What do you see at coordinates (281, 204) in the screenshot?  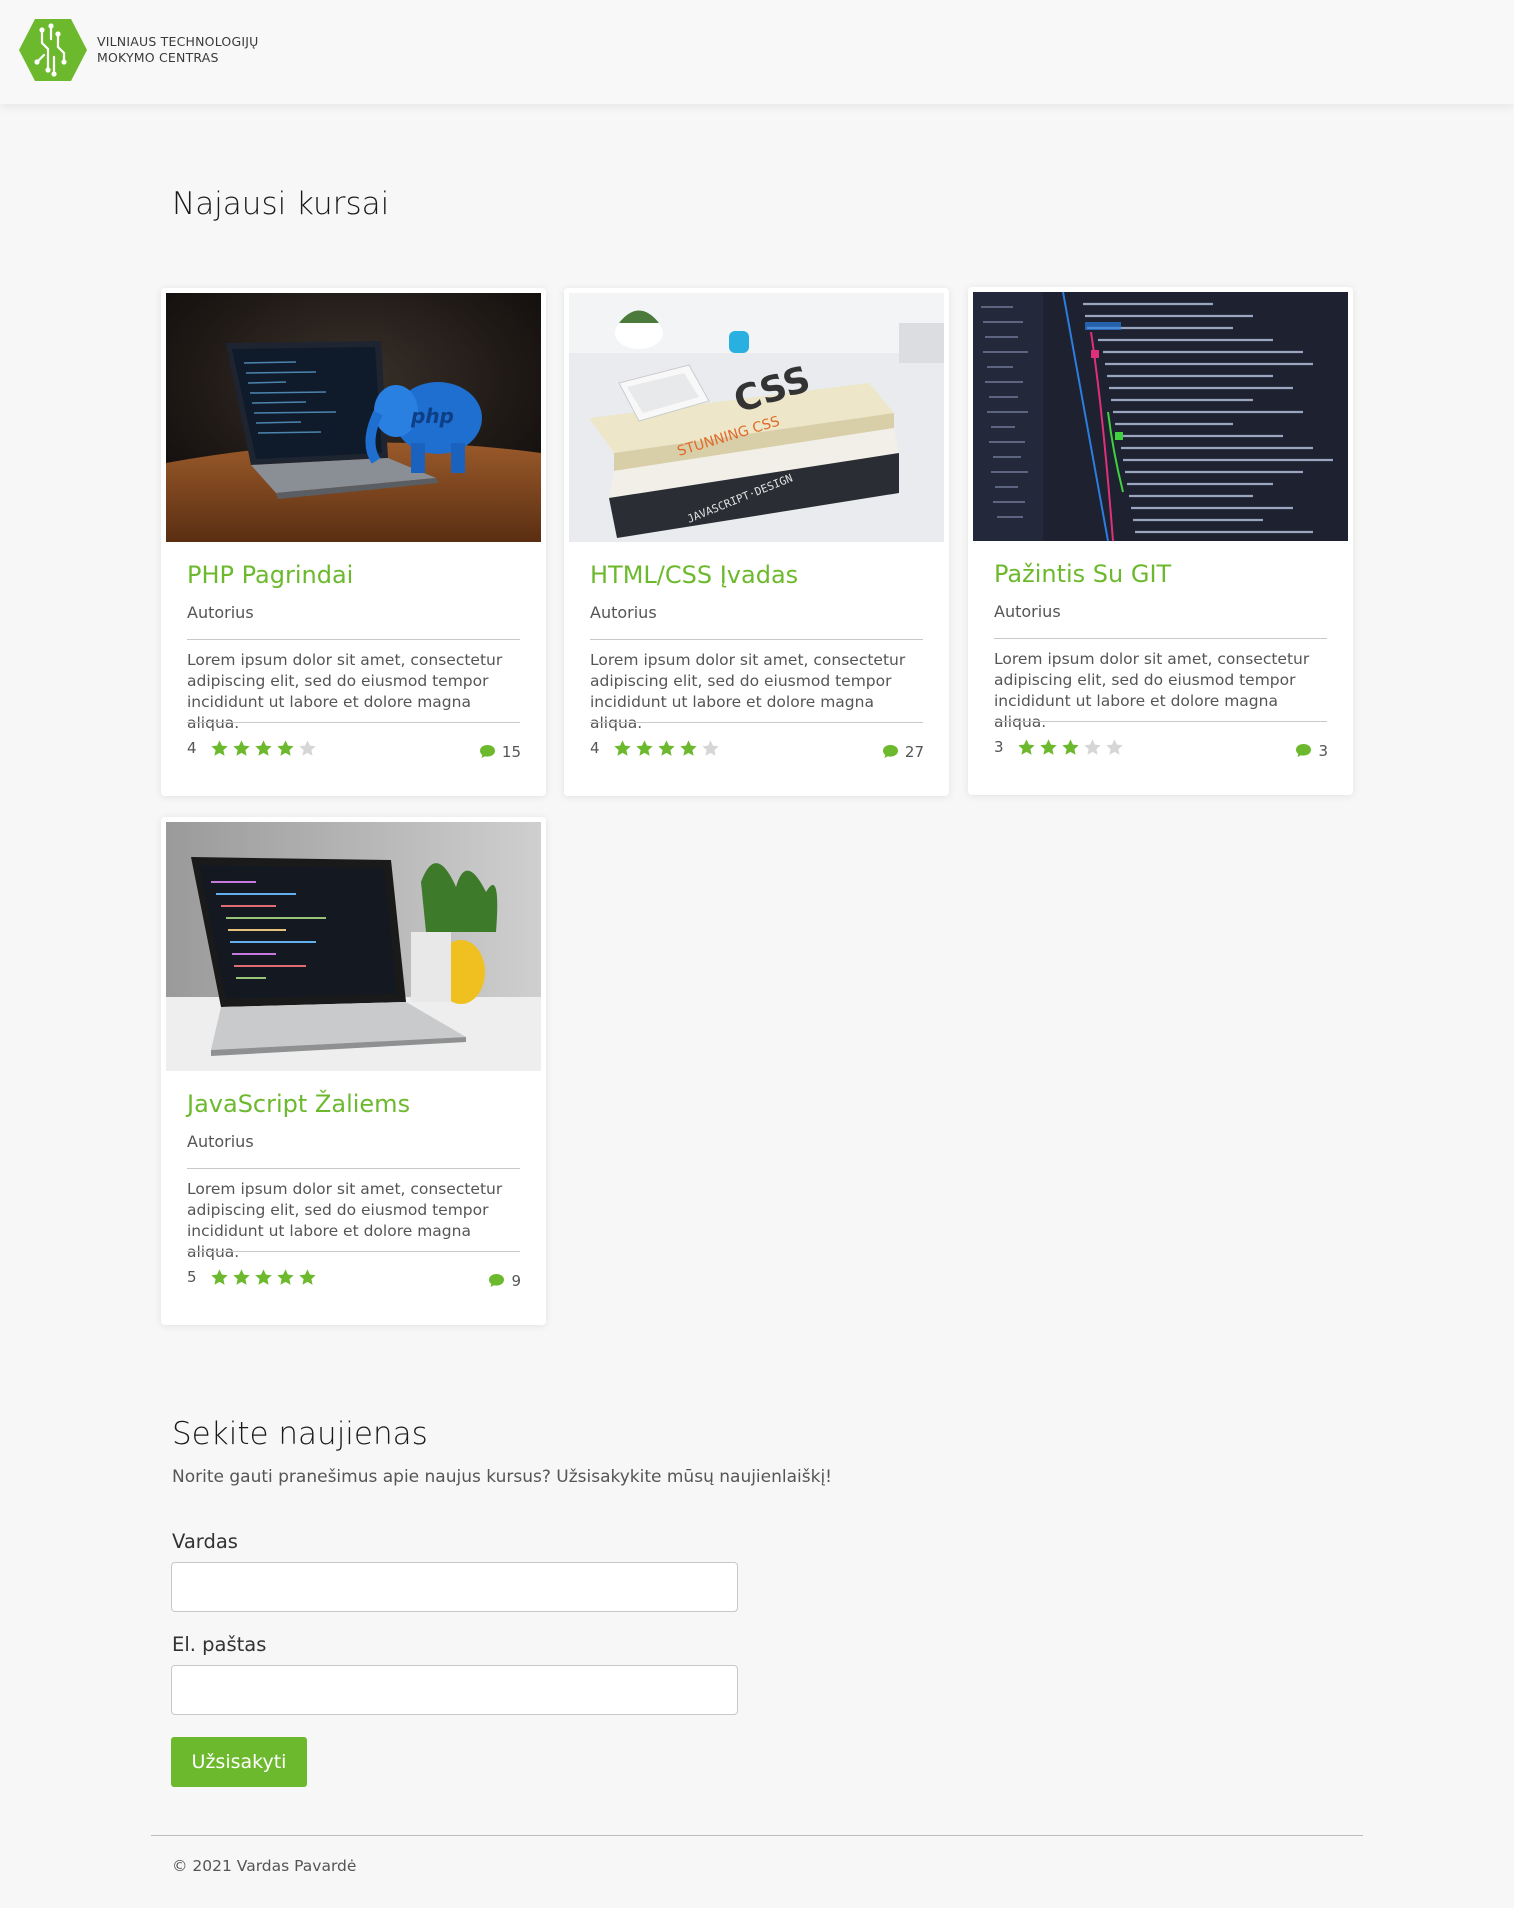 I see `courses-section-title: Najausi kursai` at bounding box center [281, 204].